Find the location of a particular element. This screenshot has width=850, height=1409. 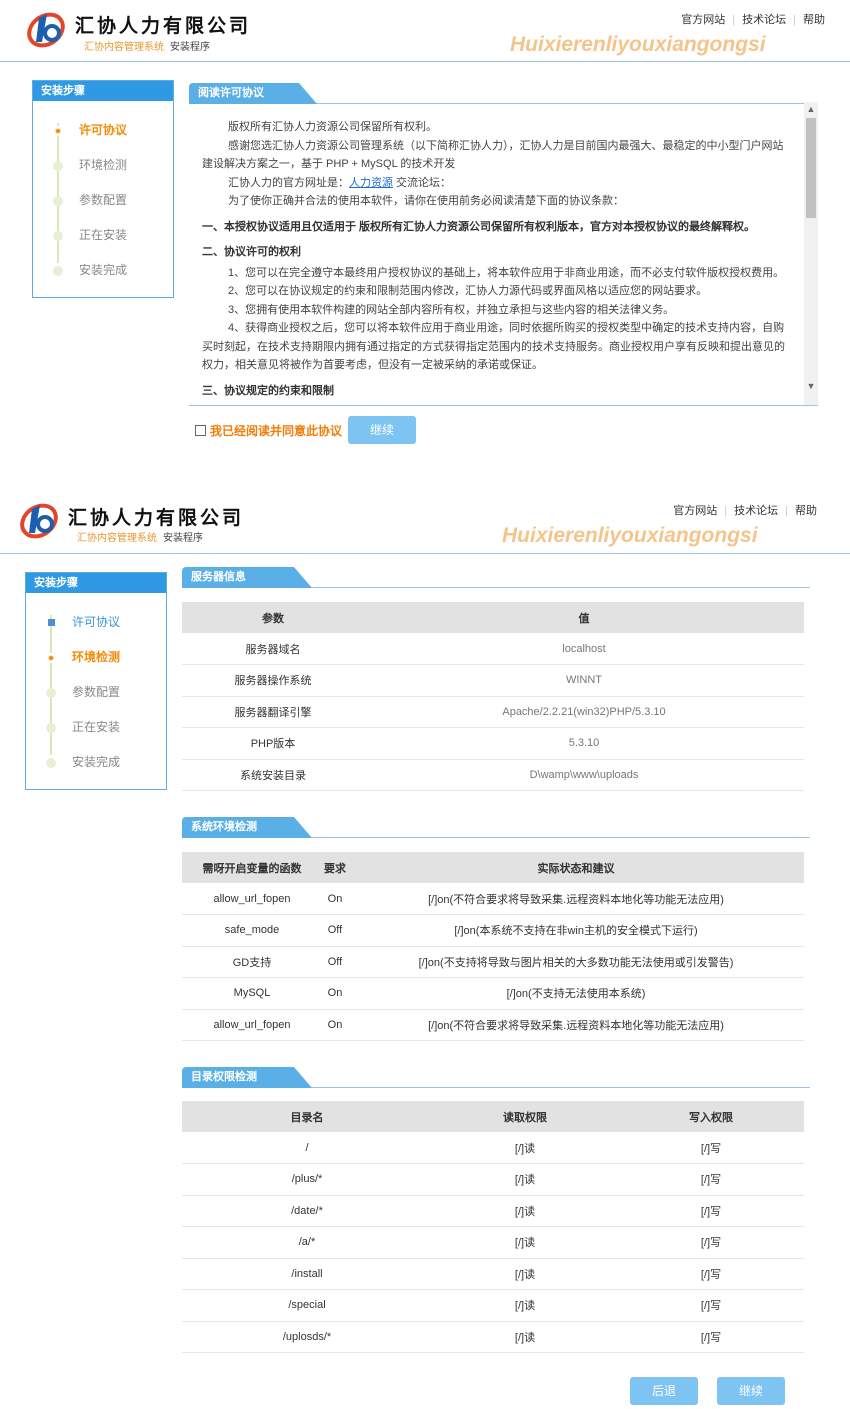

steps-list: 许可协议 环境检测 参数配置 正在安装 安装完成 is located at coordinates (96, 691).